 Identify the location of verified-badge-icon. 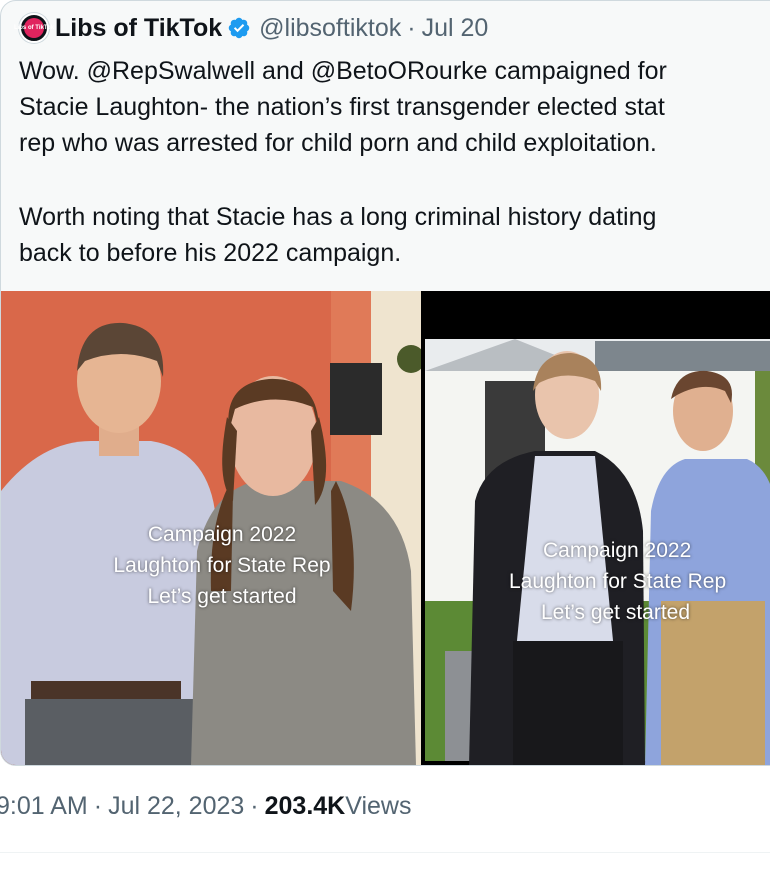
(239, 28).